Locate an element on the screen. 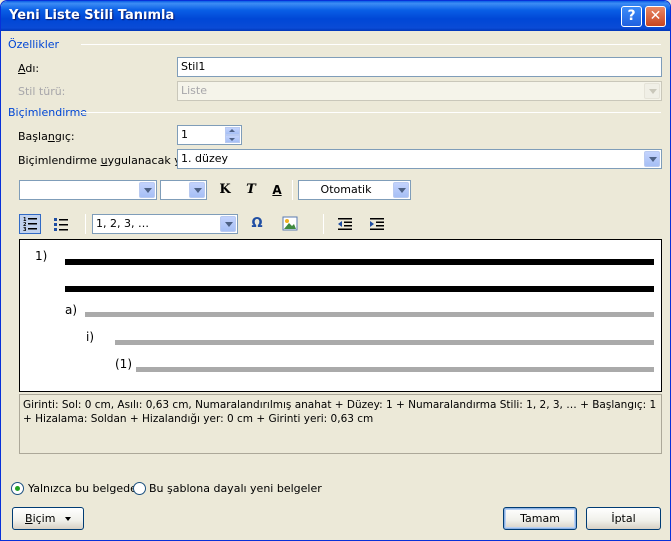  formatting-divider is located at coordinates (371, 112).